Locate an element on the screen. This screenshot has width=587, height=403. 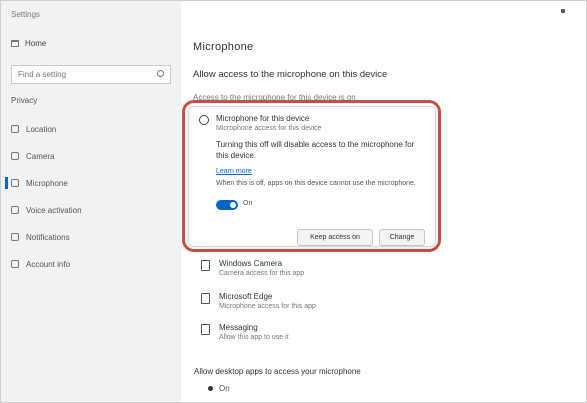
keep-access-button: Keep access on is located at coordinates (335, 237).